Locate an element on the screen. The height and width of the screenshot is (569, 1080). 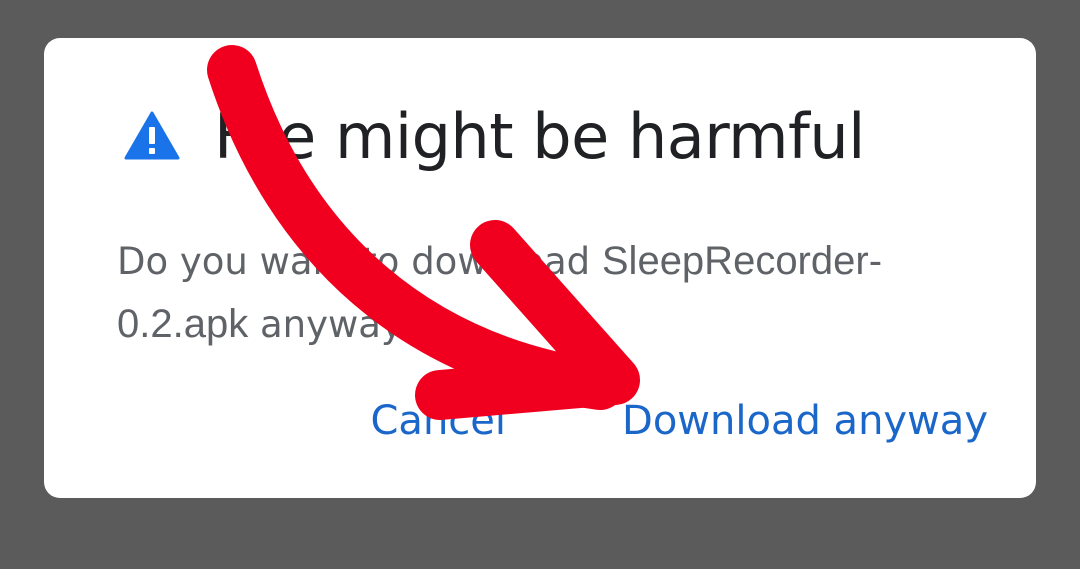
download-anyway-button: Download anyway is located at coordinates (805, 421).